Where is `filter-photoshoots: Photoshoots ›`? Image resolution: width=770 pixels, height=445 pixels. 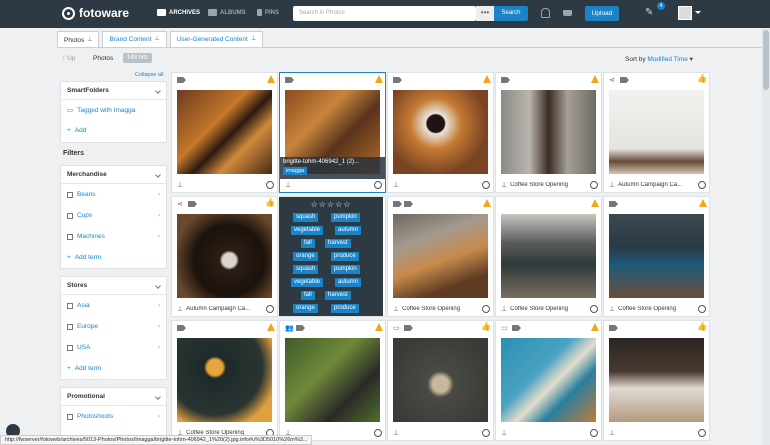
filter-photoshoots: Photoshoots › is located at coordinates (113, 416).